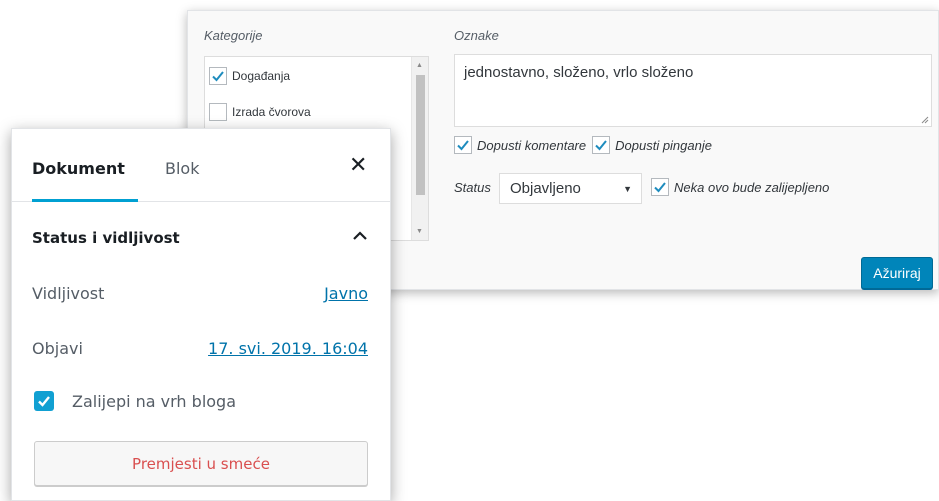 This screenshot has height=501, width=939. What do you see at coordinates (218, 112) in the screenshot?
I see `category-checkbox` at bounding box center [218, 112].